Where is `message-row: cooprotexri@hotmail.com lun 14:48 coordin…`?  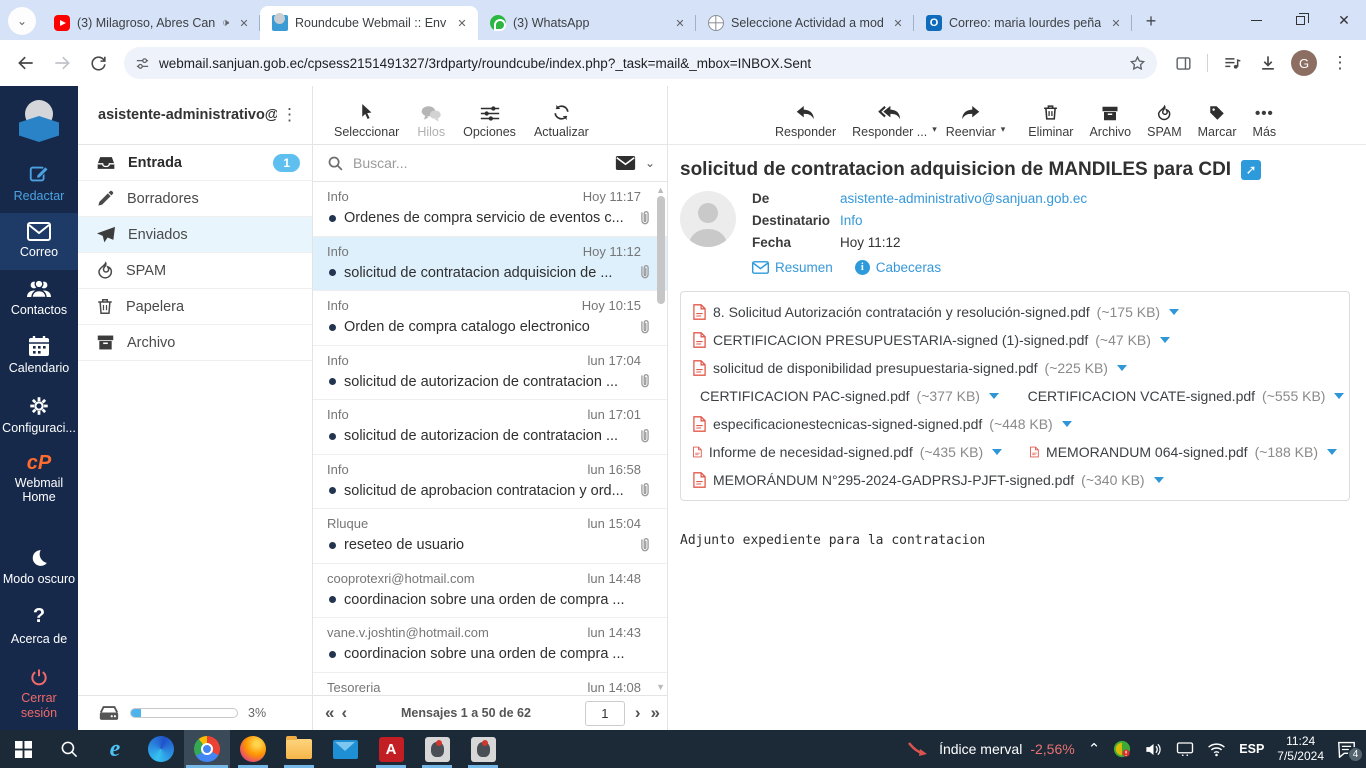 message-row: cooprotexri@hotmail.com lun 14:48 coordin… is located at coordinates (490, 591).